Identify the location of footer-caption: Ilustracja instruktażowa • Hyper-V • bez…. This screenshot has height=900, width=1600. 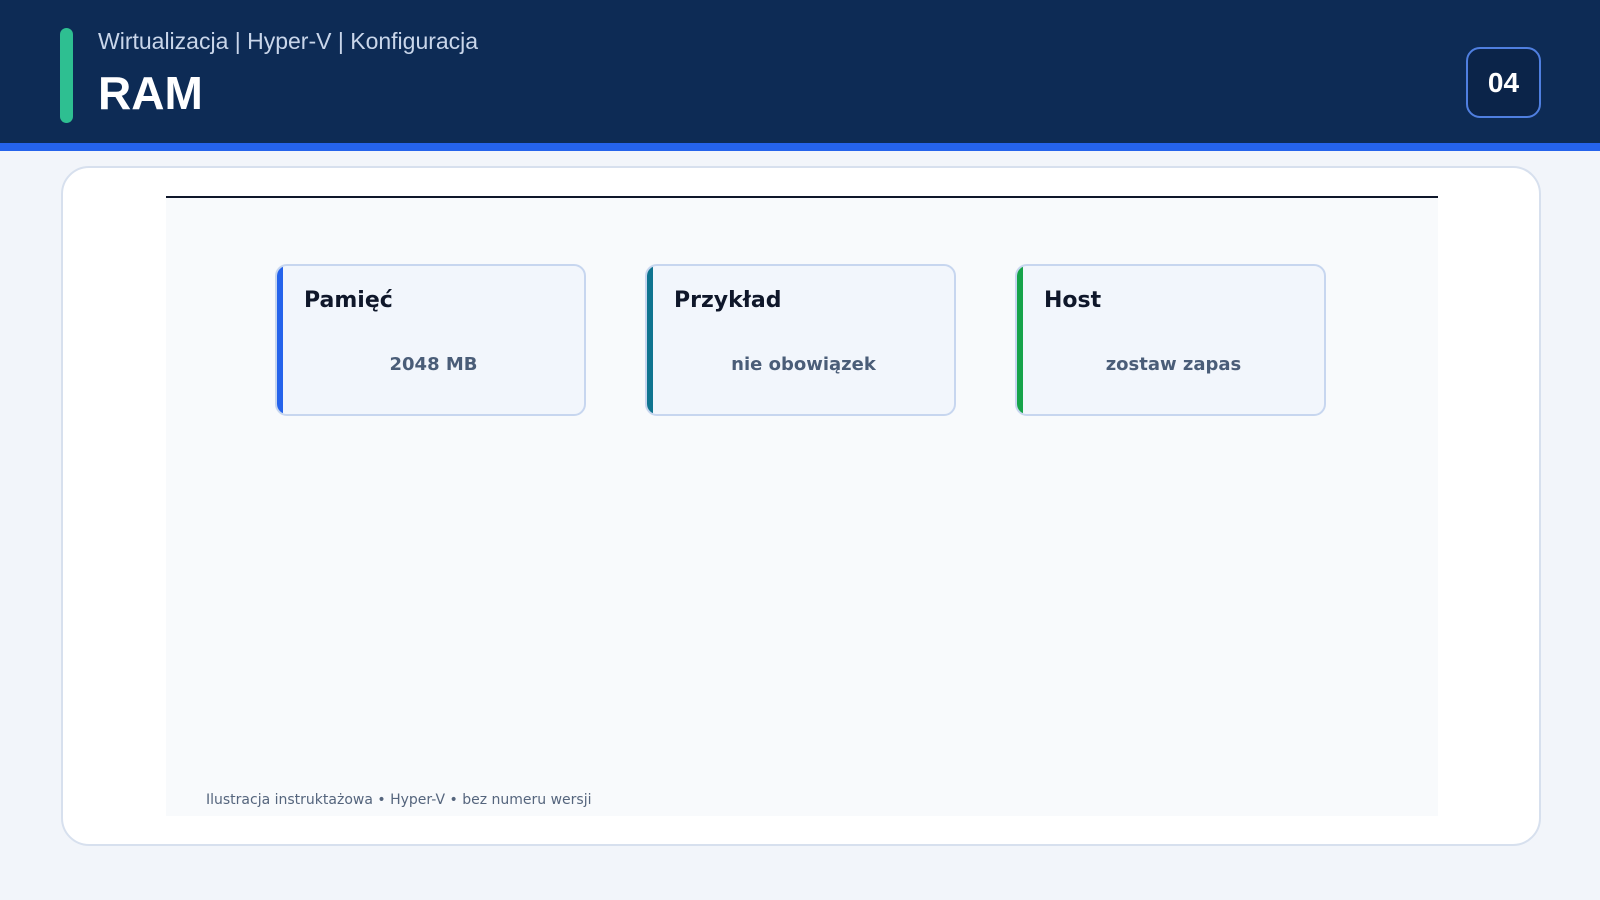
(399, 800).